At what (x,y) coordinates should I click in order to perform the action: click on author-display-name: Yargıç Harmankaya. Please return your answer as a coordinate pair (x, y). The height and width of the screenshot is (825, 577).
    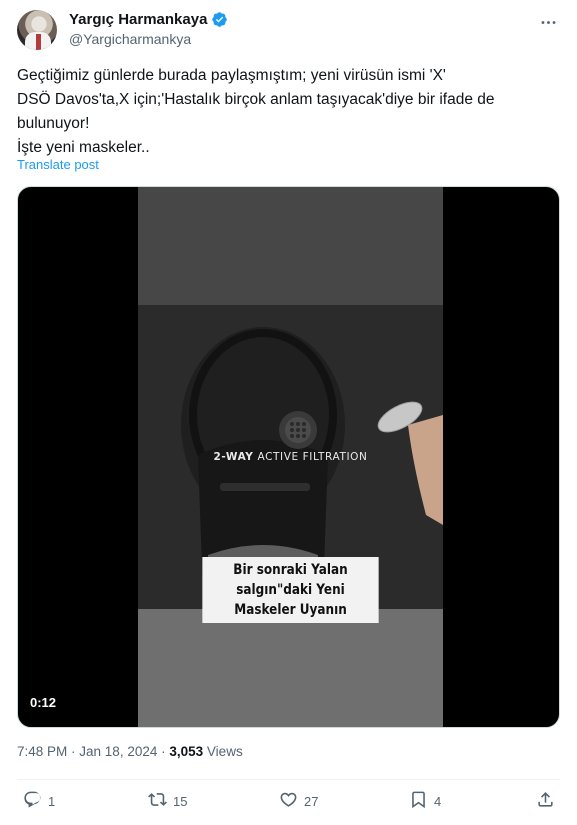
    Looking at the image, I should click on (138, 19).